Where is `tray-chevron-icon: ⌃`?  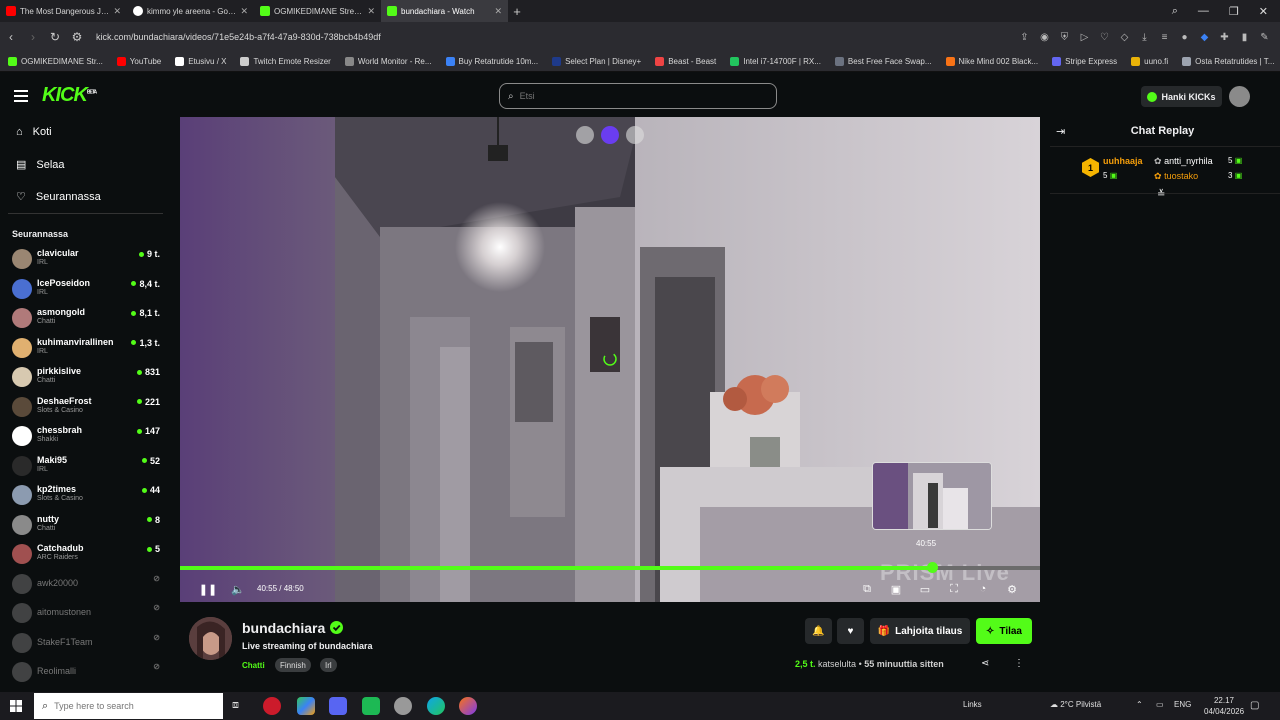 tray-chevron-icon: ⌃ is located at coordinates (1139, 704).